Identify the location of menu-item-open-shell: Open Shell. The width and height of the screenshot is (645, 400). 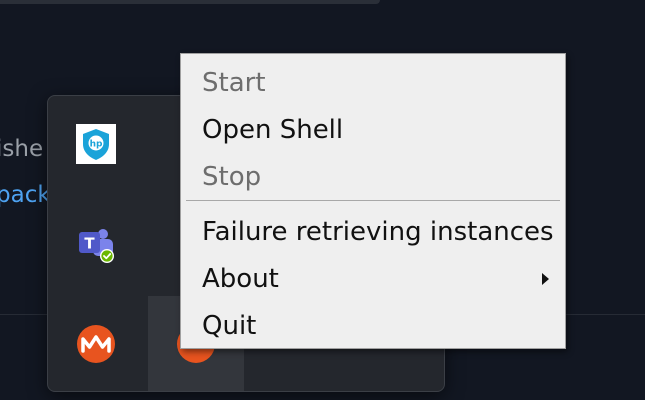
(373, 130).